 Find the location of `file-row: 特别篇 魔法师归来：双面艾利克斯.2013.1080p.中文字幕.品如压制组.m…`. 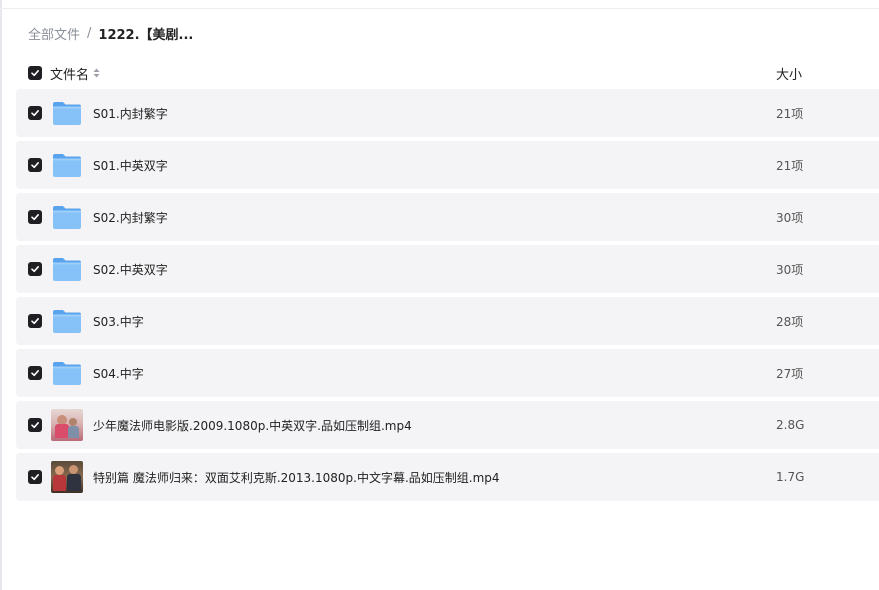

file-row: 特别篇 魔法师归来：双面艾利克斯.2013.1080p.中文字幕.品如压制组.m… is located at coordinates (447, 477).